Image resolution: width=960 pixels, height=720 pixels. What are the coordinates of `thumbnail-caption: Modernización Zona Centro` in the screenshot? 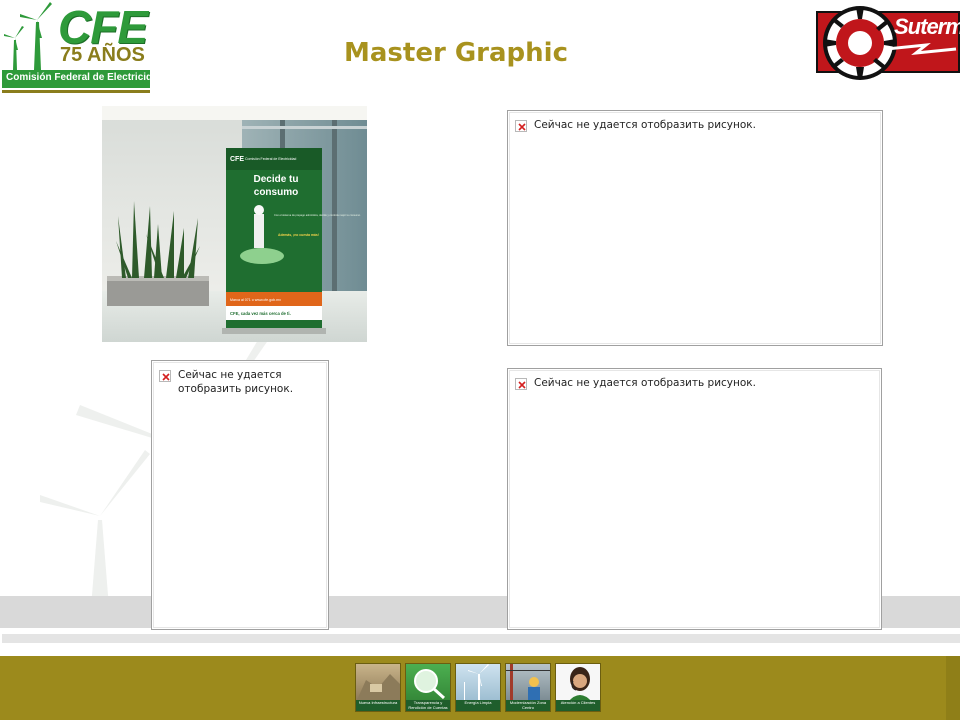 It's located at (528, 705).